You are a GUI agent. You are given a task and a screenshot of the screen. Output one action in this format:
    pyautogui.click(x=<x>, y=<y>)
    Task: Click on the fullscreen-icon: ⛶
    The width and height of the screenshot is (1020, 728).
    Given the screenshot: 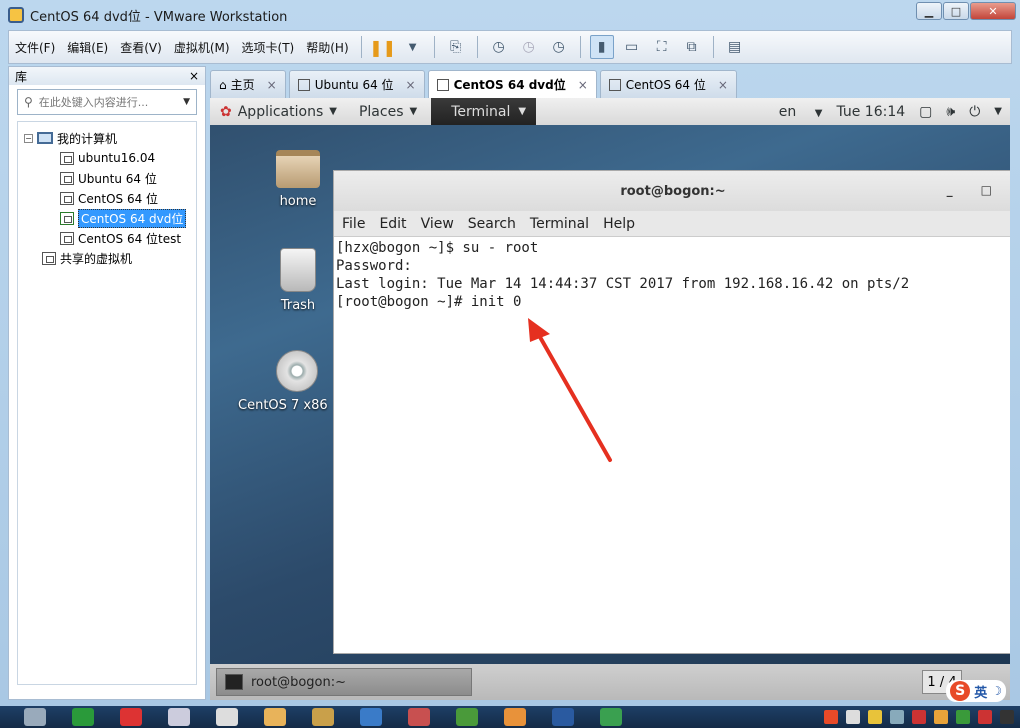 What is the action you would take?
    pyautogui.click(x=662, y=47)
    